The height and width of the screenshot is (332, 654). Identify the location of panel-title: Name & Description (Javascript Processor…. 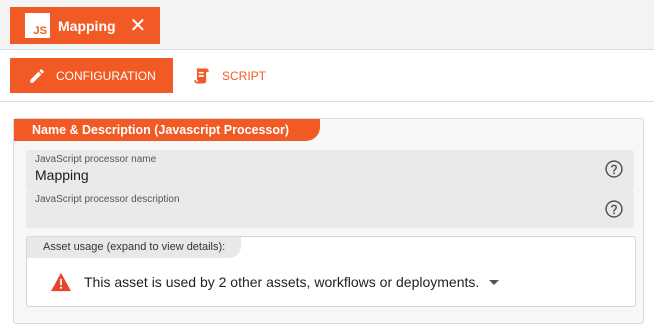
(167, 130).